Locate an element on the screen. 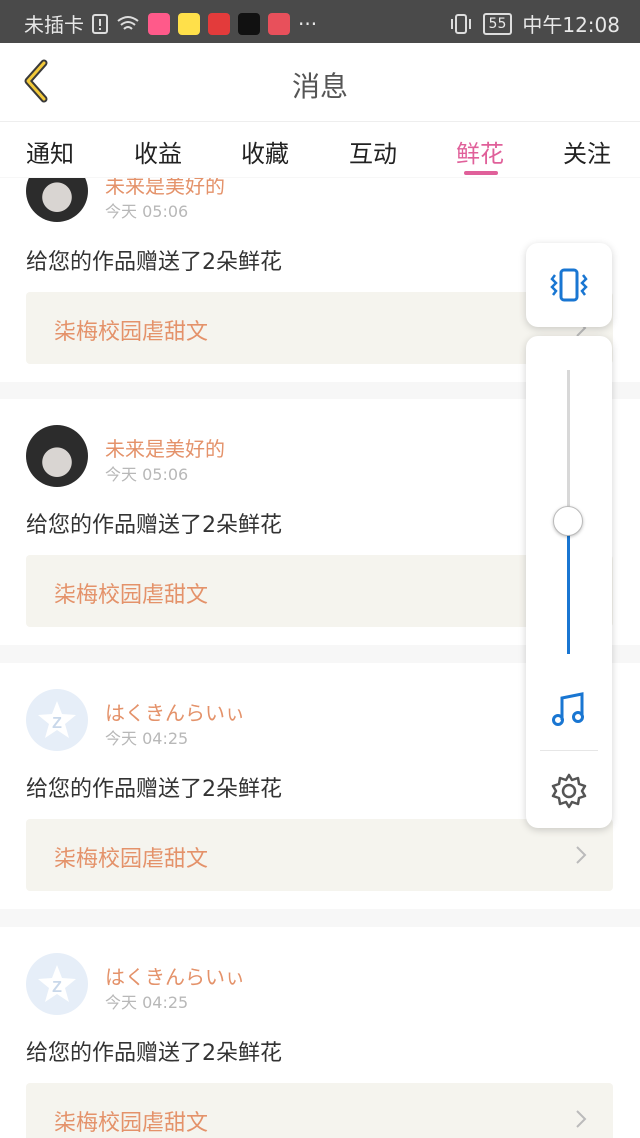  volume-panel is located at coordinates (569, 582).